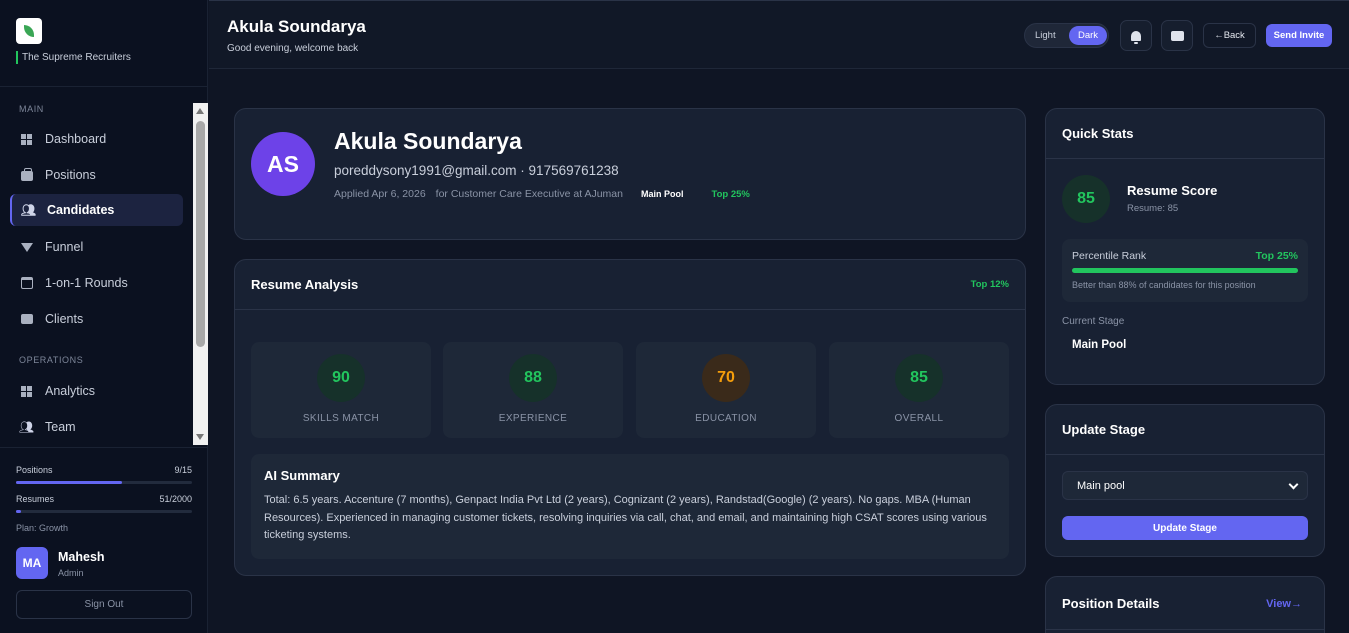 The width and height of the screenshot is (1349, 633). What do you see at coordinates (1111, 603) in the screenshot?
I see `position-details-title: Position Details` at bounding box center [1111, 603].